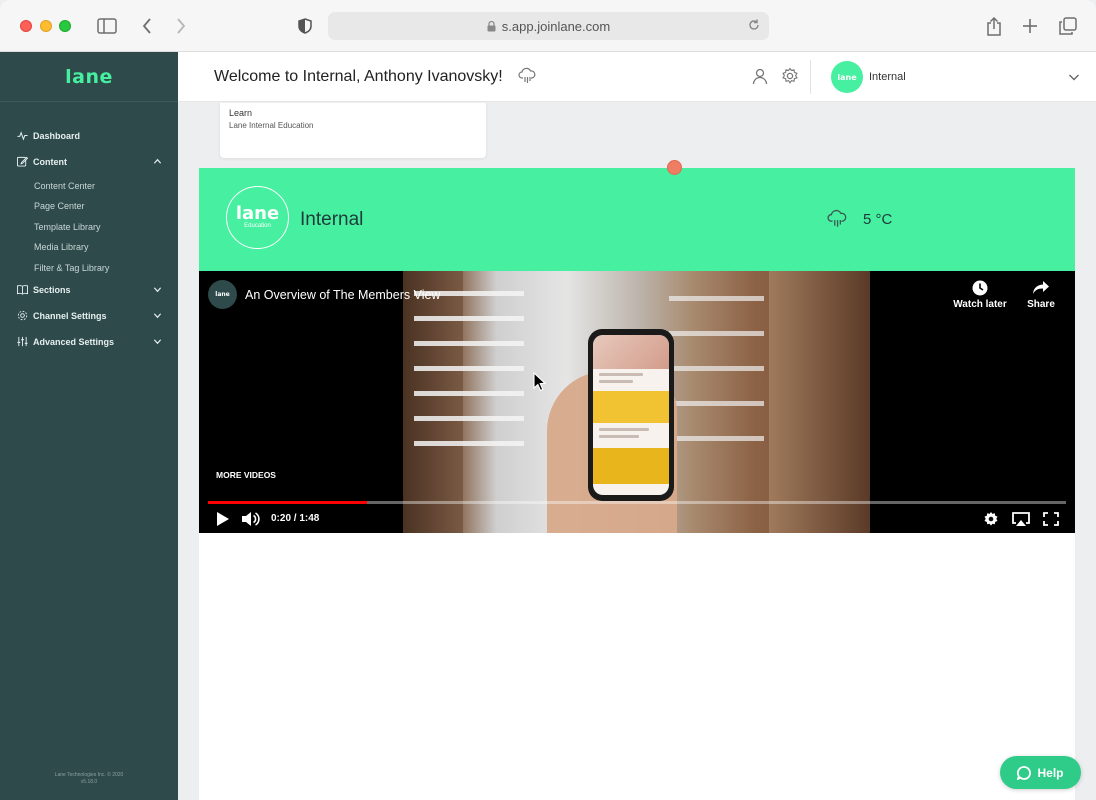 The height and width of the screenshot is (800, 1096). I want to click on sliders-icon, so click(22, 341).